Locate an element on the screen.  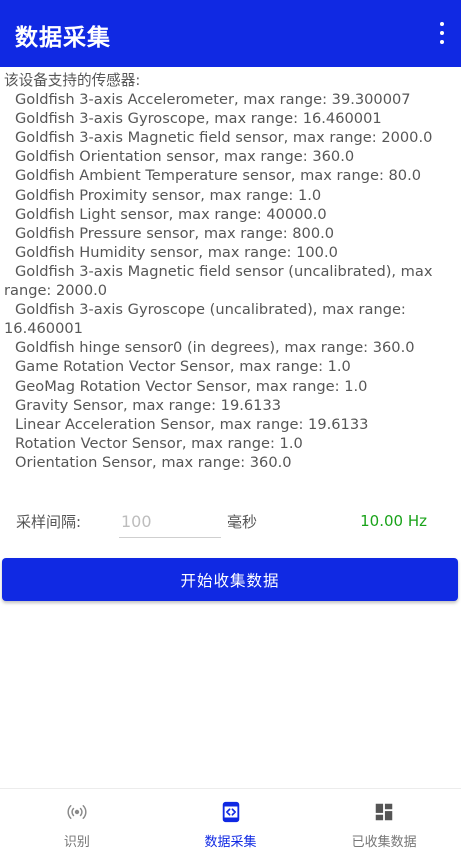
sampling-interval-input is located at coordinates (170, 521).